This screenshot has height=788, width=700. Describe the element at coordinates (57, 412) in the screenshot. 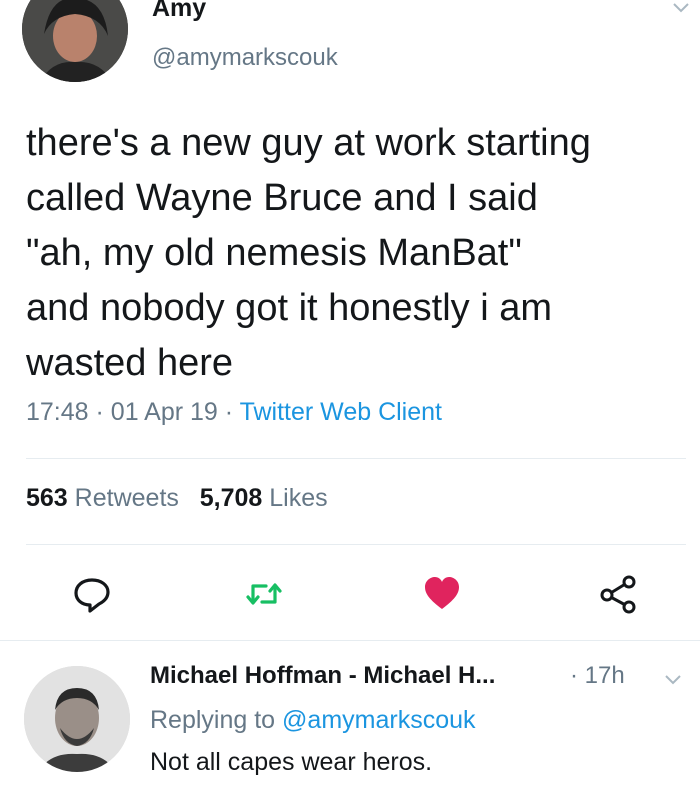

I see `tweet-time: 17:48` at that location.